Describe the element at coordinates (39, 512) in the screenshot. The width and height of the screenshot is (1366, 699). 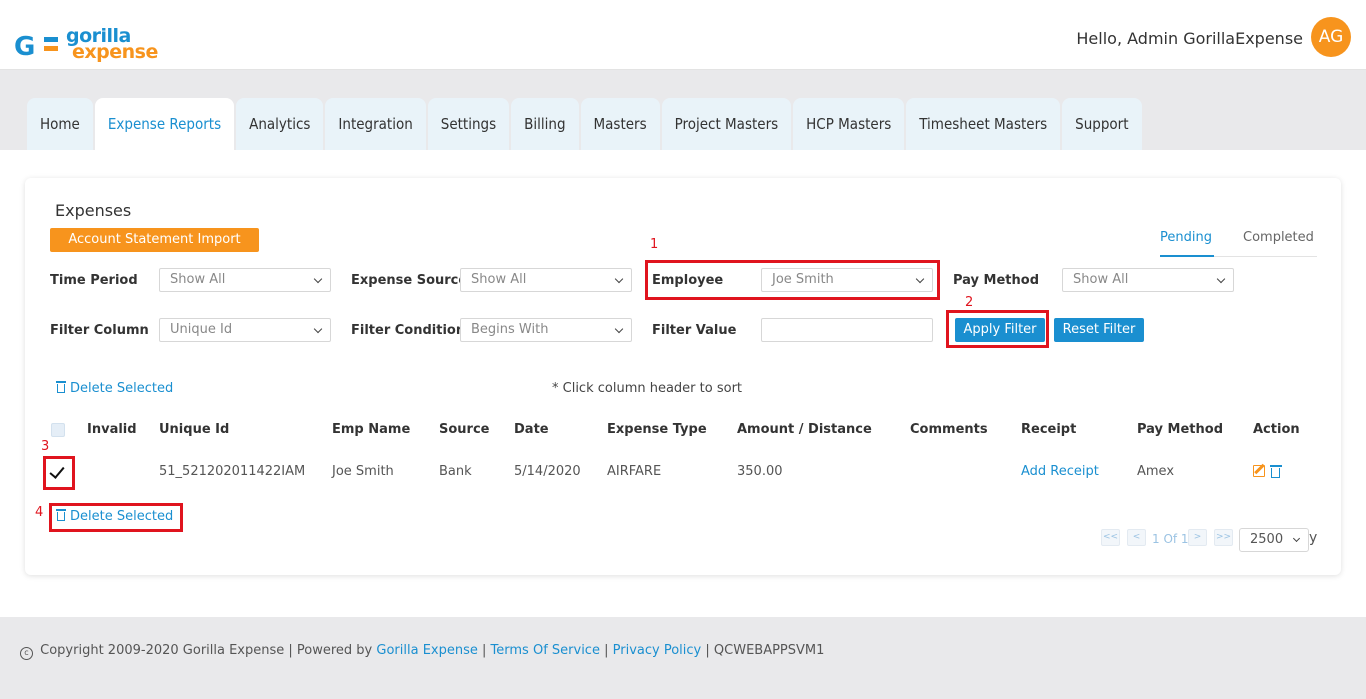
I see `annotation-label-4: 4` at that location.